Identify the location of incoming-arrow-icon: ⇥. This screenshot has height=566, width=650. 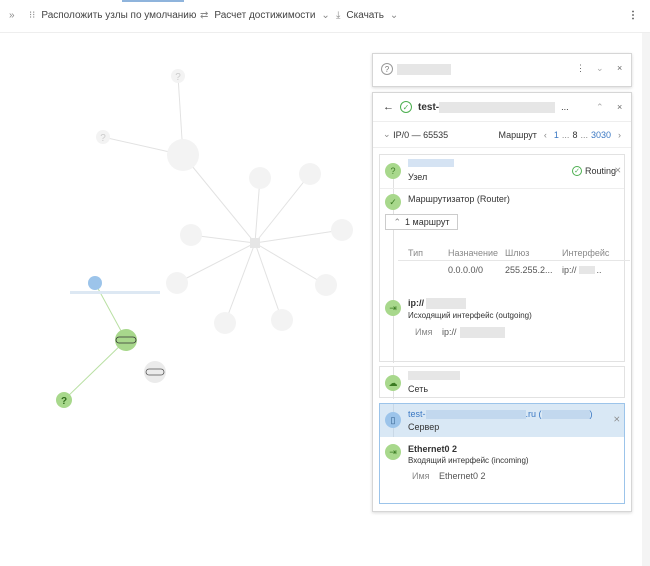
(393, 452).